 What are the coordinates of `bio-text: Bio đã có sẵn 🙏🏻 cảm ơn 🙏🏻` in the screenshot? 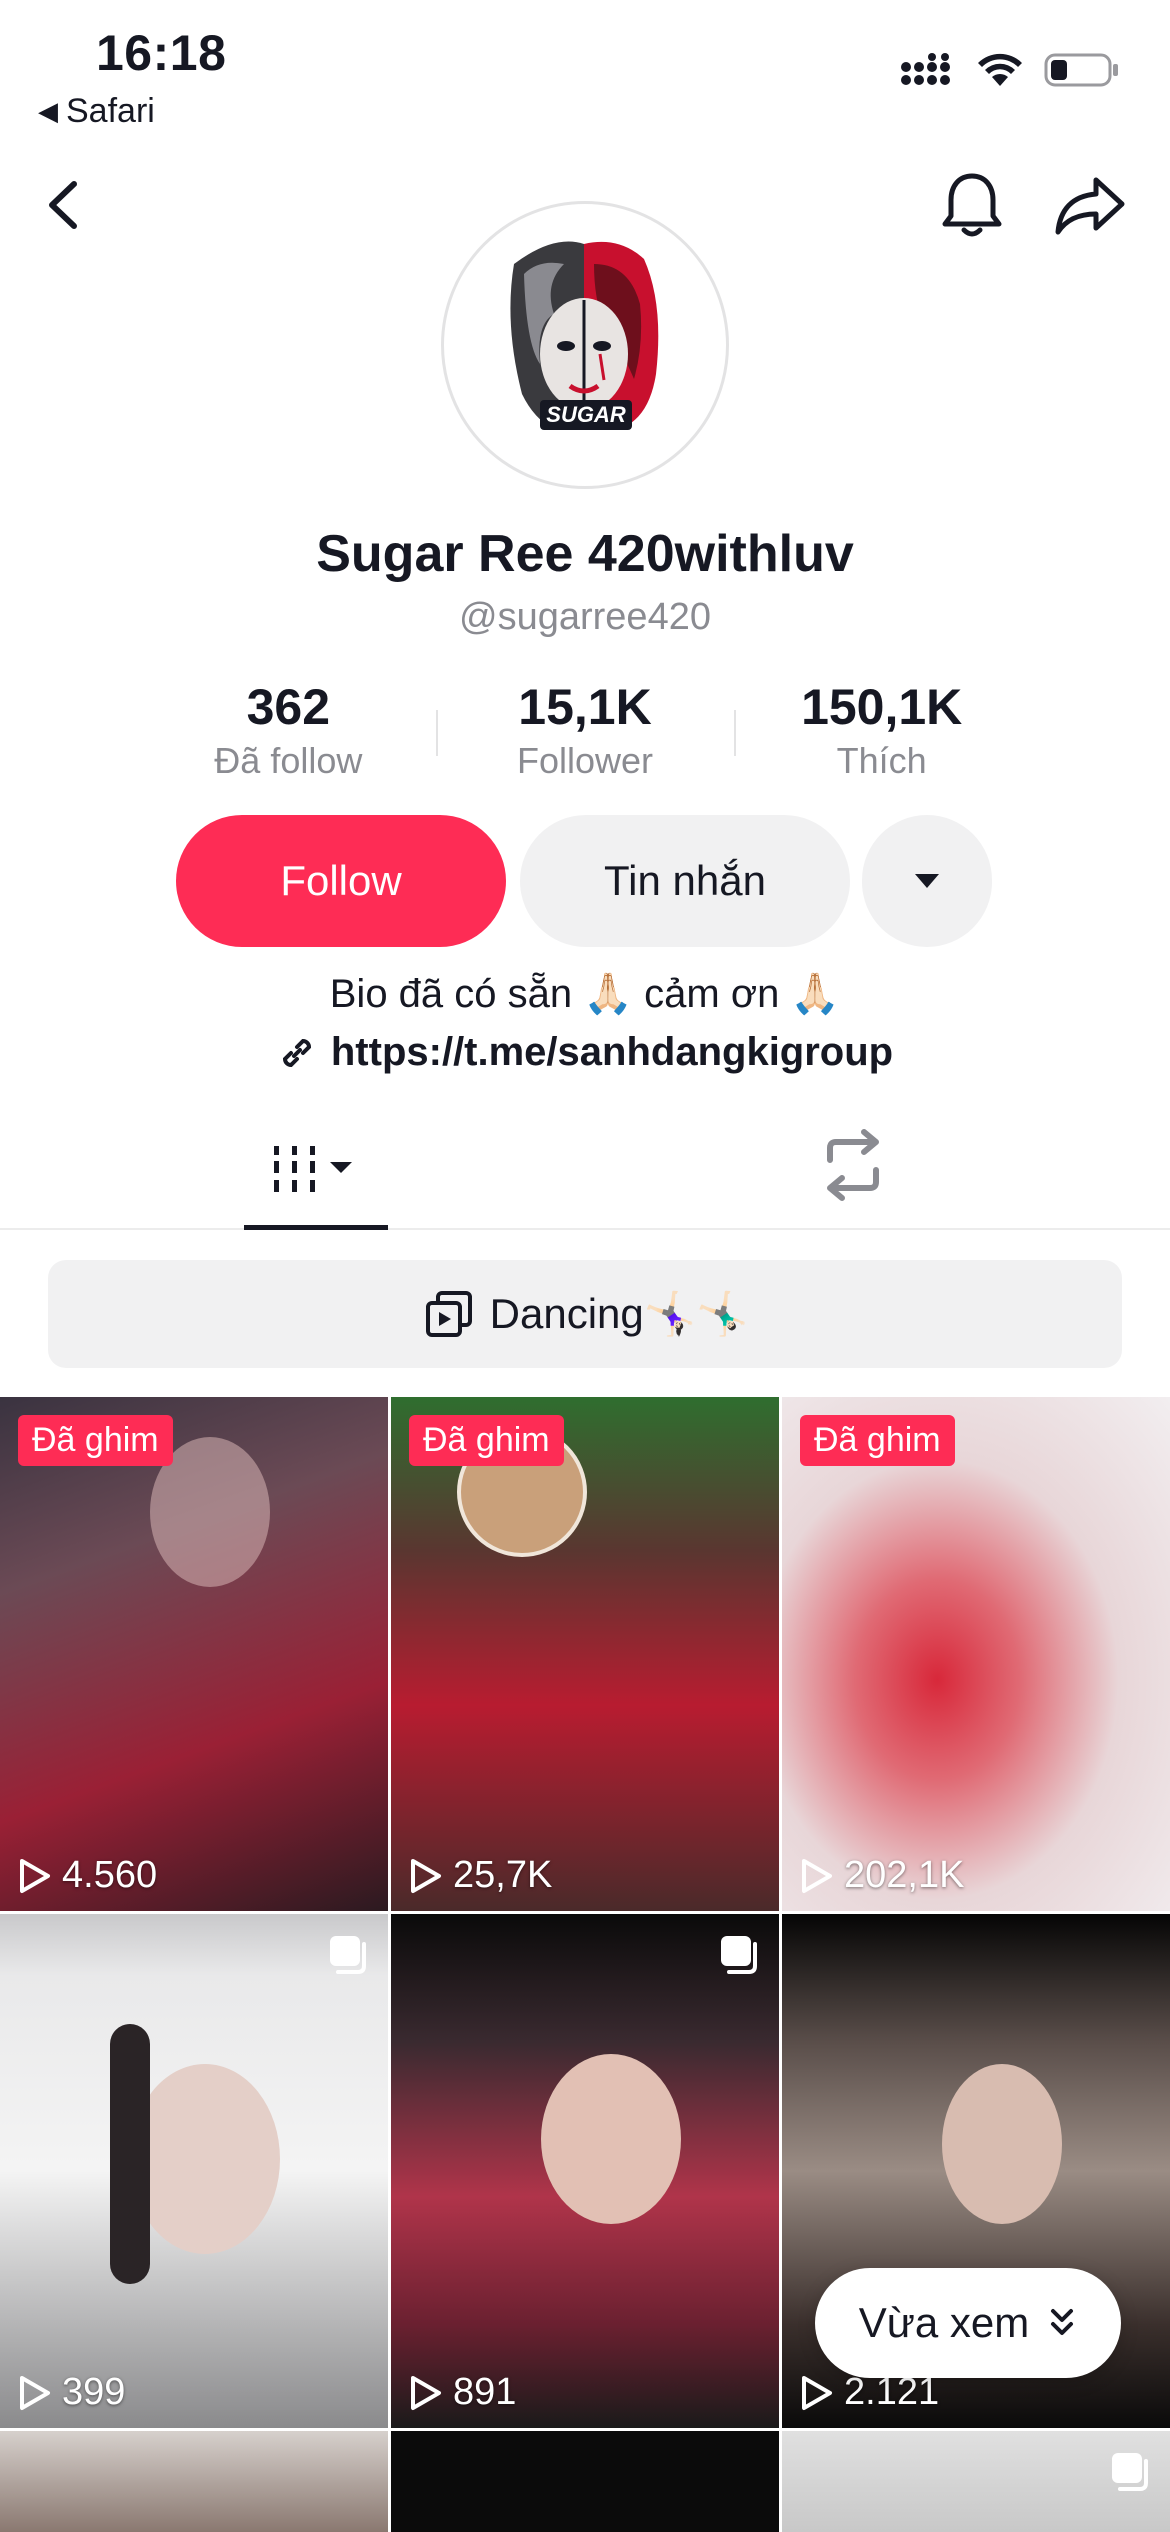 It's located at (585, 994).